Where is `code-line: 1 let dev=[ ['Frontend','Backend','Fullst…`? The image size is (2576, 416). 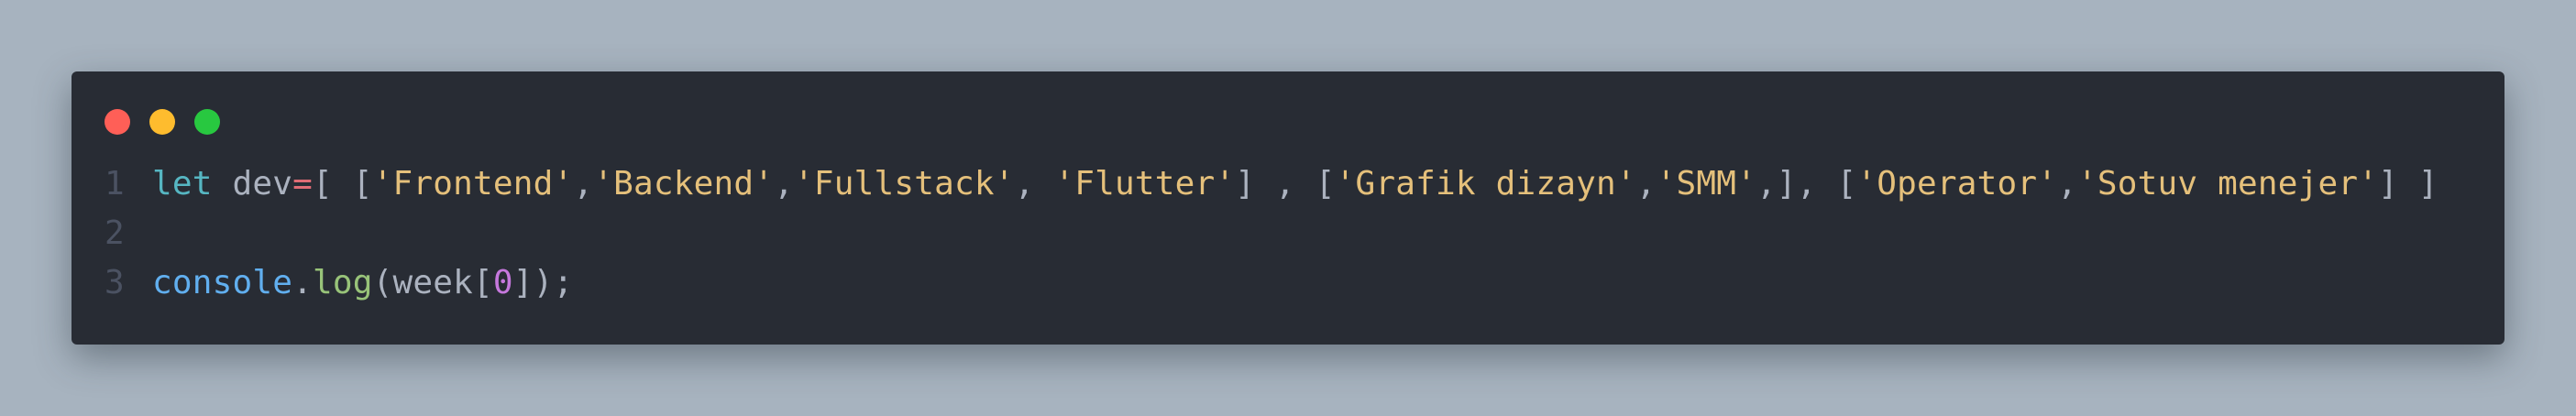 code-line: 1 let dev=[ ['Frontend','Backend','Fullst… is located at coordinates (1288, 184).